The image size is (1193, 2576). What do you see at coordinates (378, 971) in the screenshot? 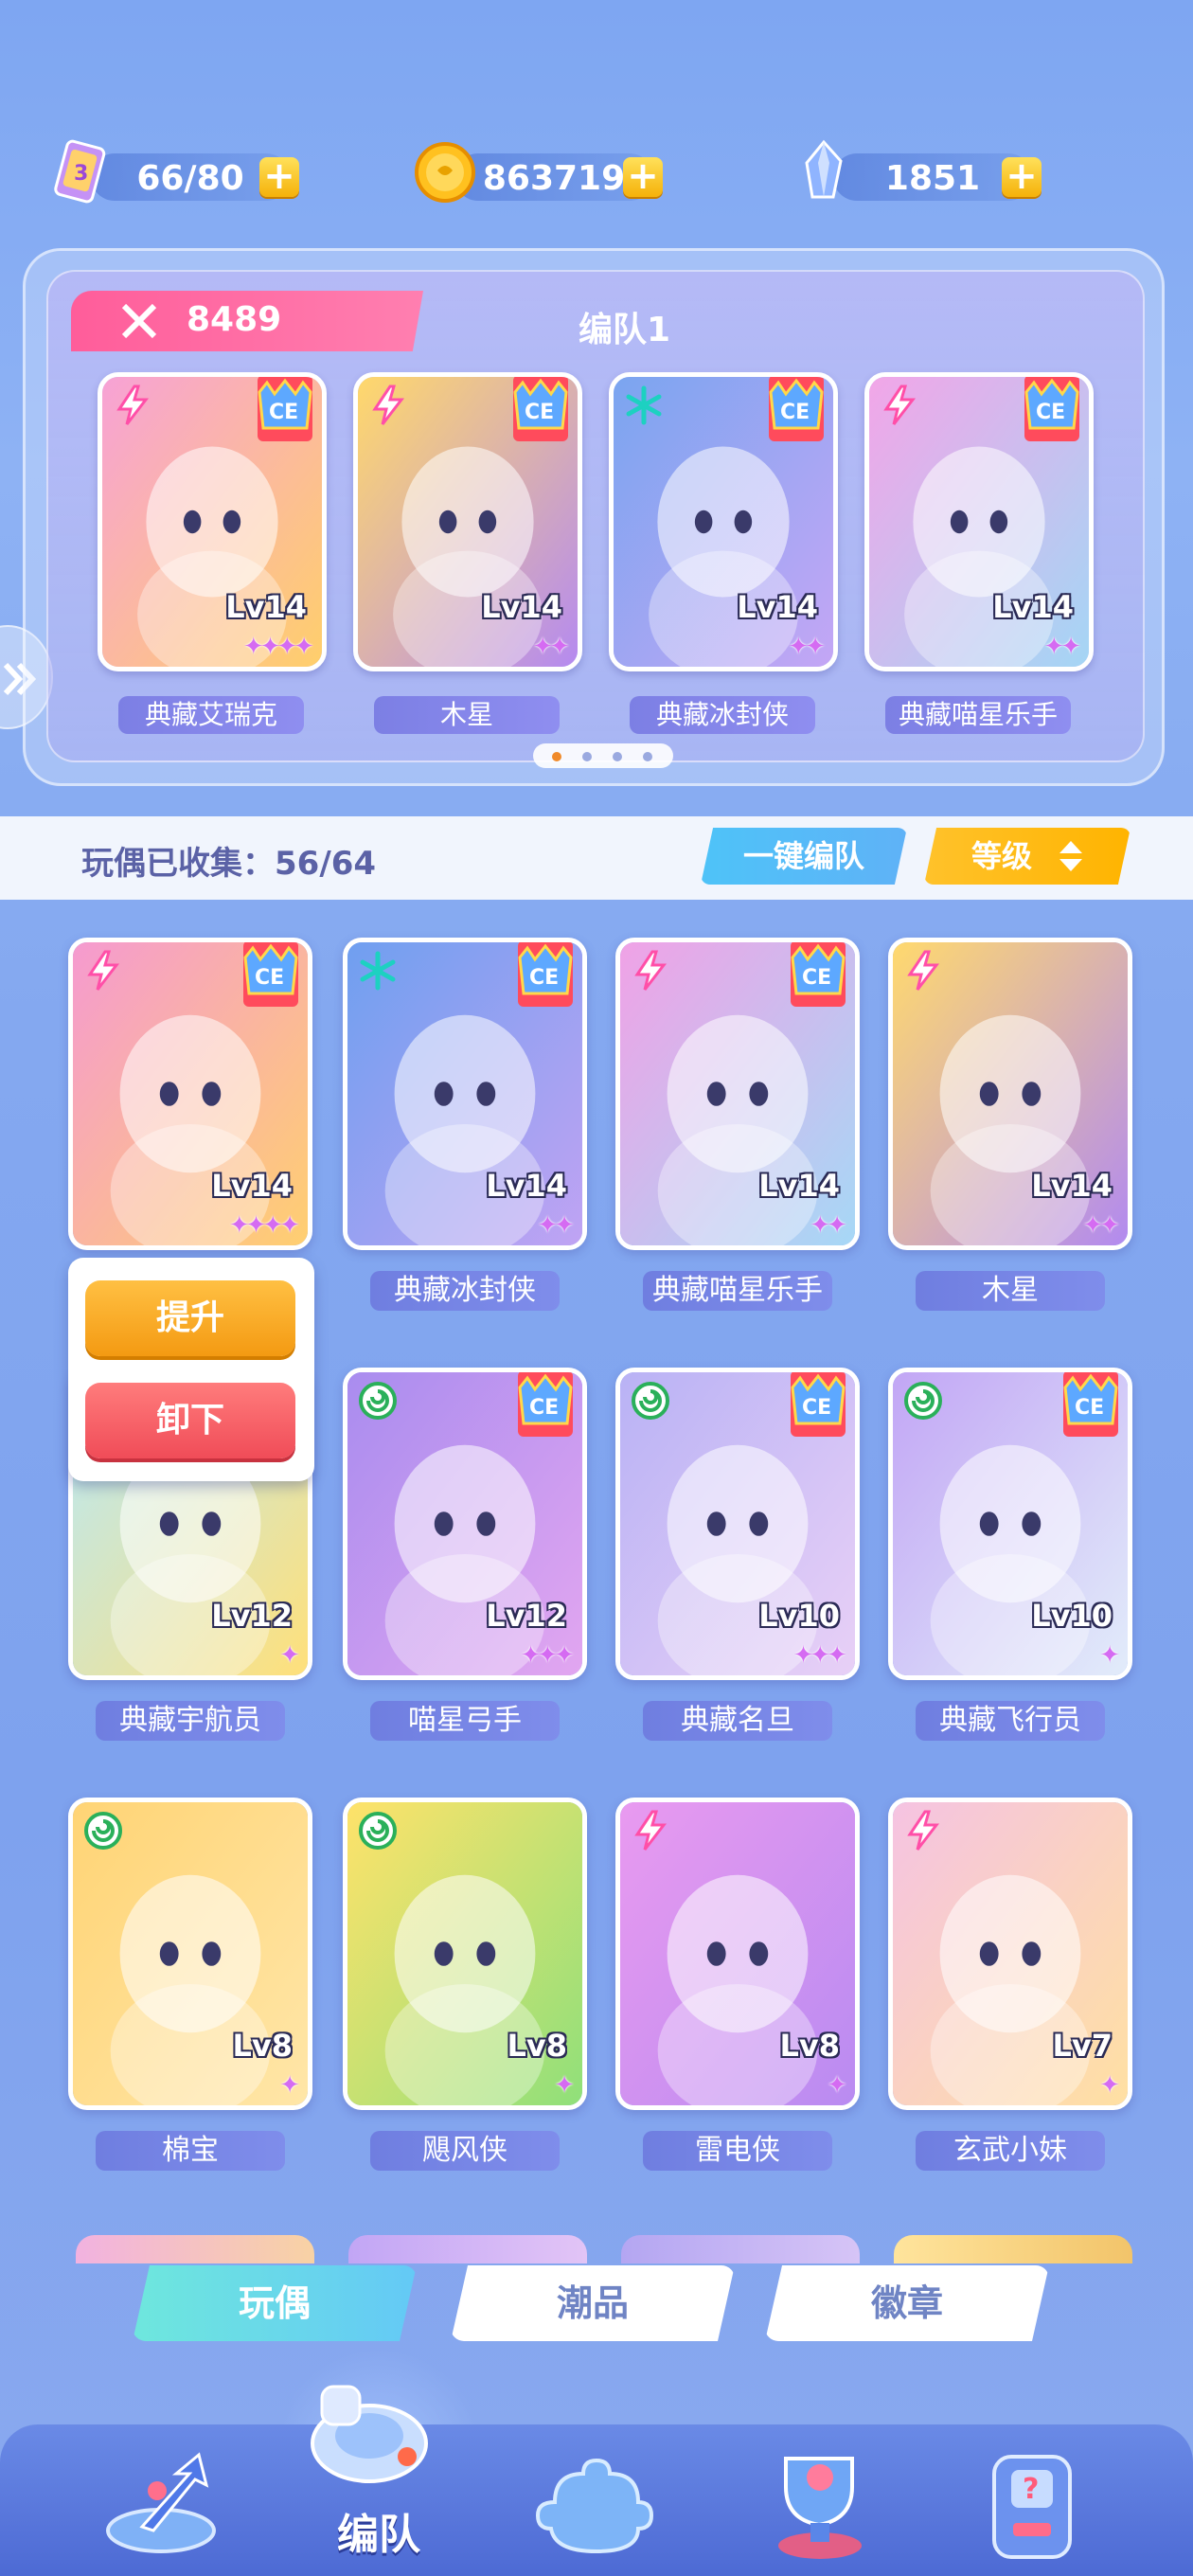
I see `ice-element-icon` at bounding box center [378, 971].